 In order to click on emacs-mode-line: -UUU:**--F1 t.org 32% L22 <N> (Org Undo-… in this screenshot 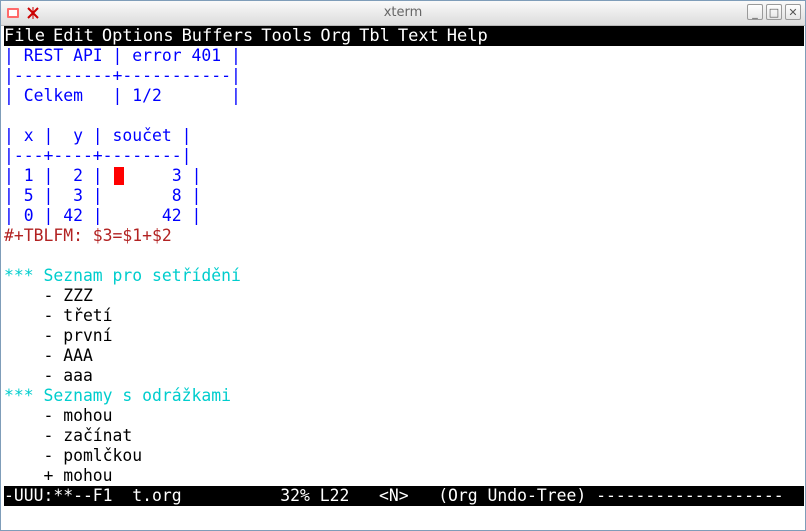, I will do `click(404, 496)`.